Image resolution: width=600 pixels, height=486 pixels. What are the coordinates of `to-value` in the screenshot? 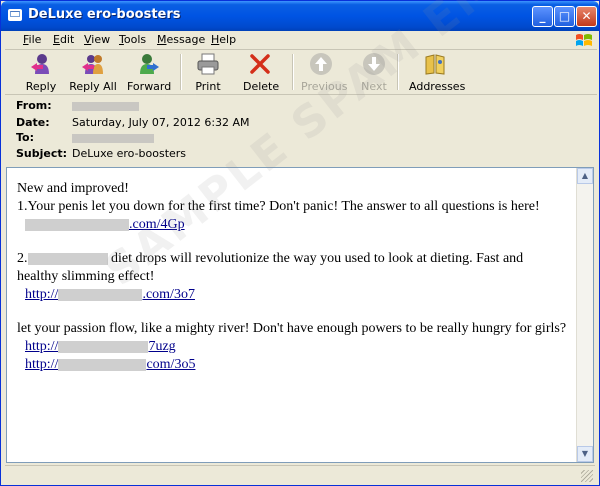 It's located at (113, 137).